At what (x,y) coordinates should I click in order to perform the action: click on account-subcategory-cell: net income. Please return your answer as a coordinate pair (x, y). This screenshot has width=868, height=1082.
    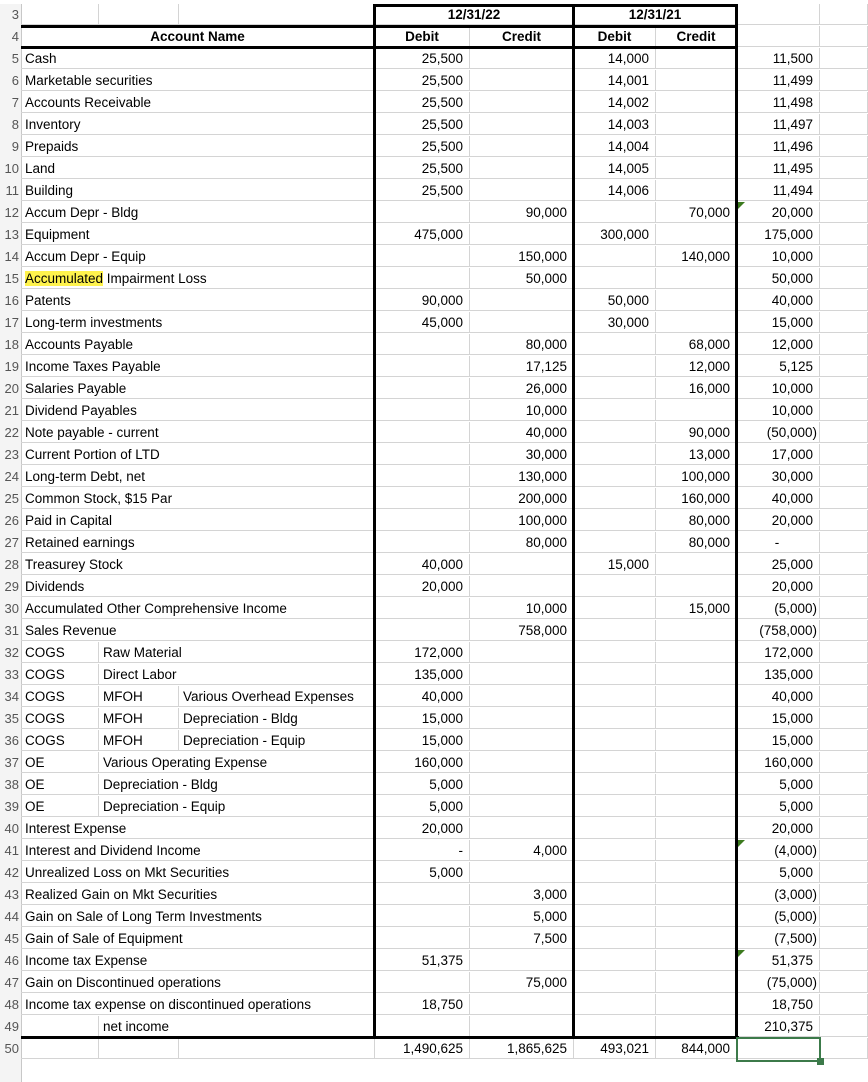
    Looking at the image, I should click on (237, 1026).